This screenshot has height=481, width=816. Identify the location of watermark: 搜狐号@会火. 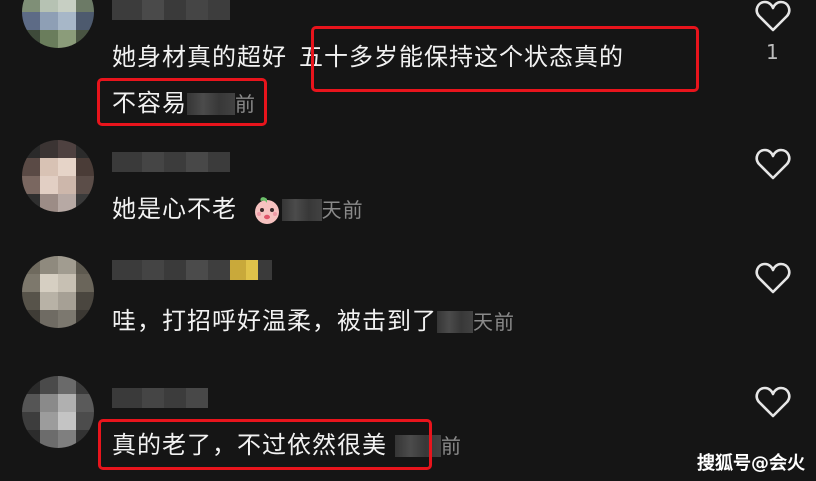
(751, 463).